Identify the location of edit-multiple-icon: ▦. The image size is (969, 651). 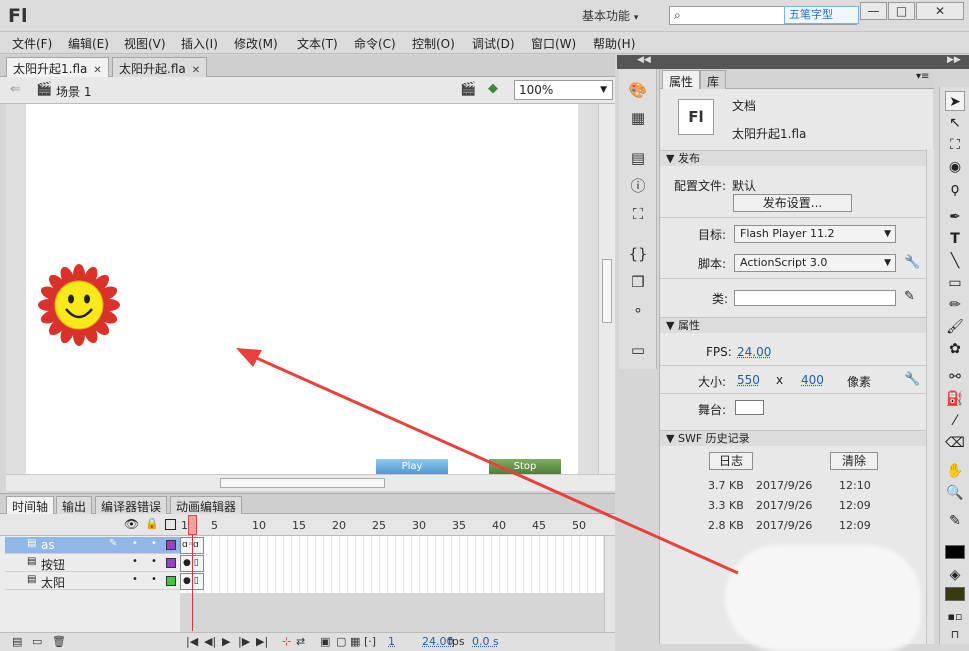
(355, 641).